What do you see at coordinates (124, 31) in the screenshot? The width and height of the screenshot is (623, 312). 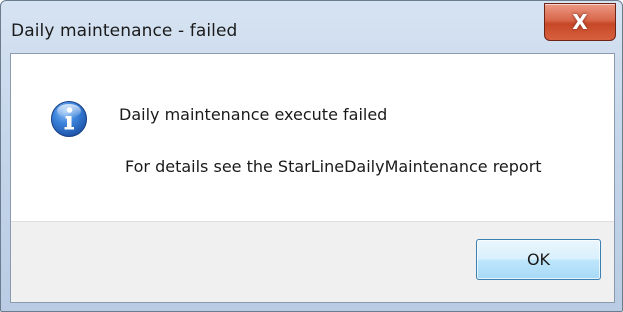 I see `window-title: Daily maintenance - failed` at bounding box center [124, 31].